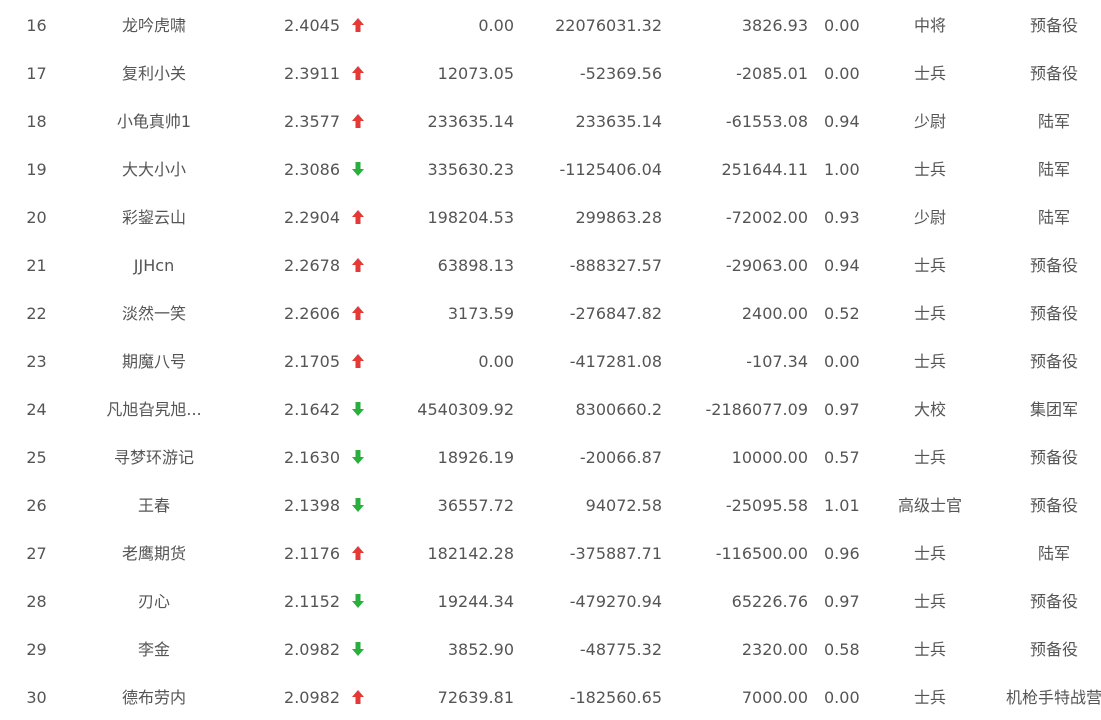  Describe the element at coordinates (475, 265) in the screenshot. I see `value-1-cell: 63898.13` at that location.